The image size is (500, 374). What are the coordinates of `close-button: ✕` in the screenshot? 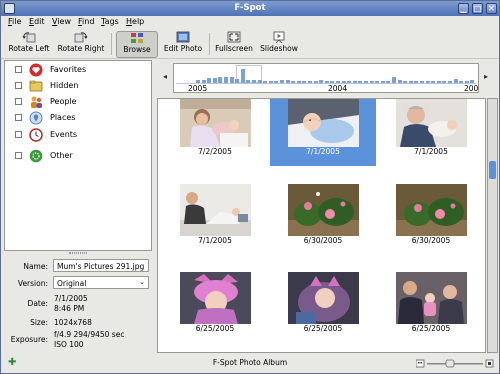 It's located at (491, 8).